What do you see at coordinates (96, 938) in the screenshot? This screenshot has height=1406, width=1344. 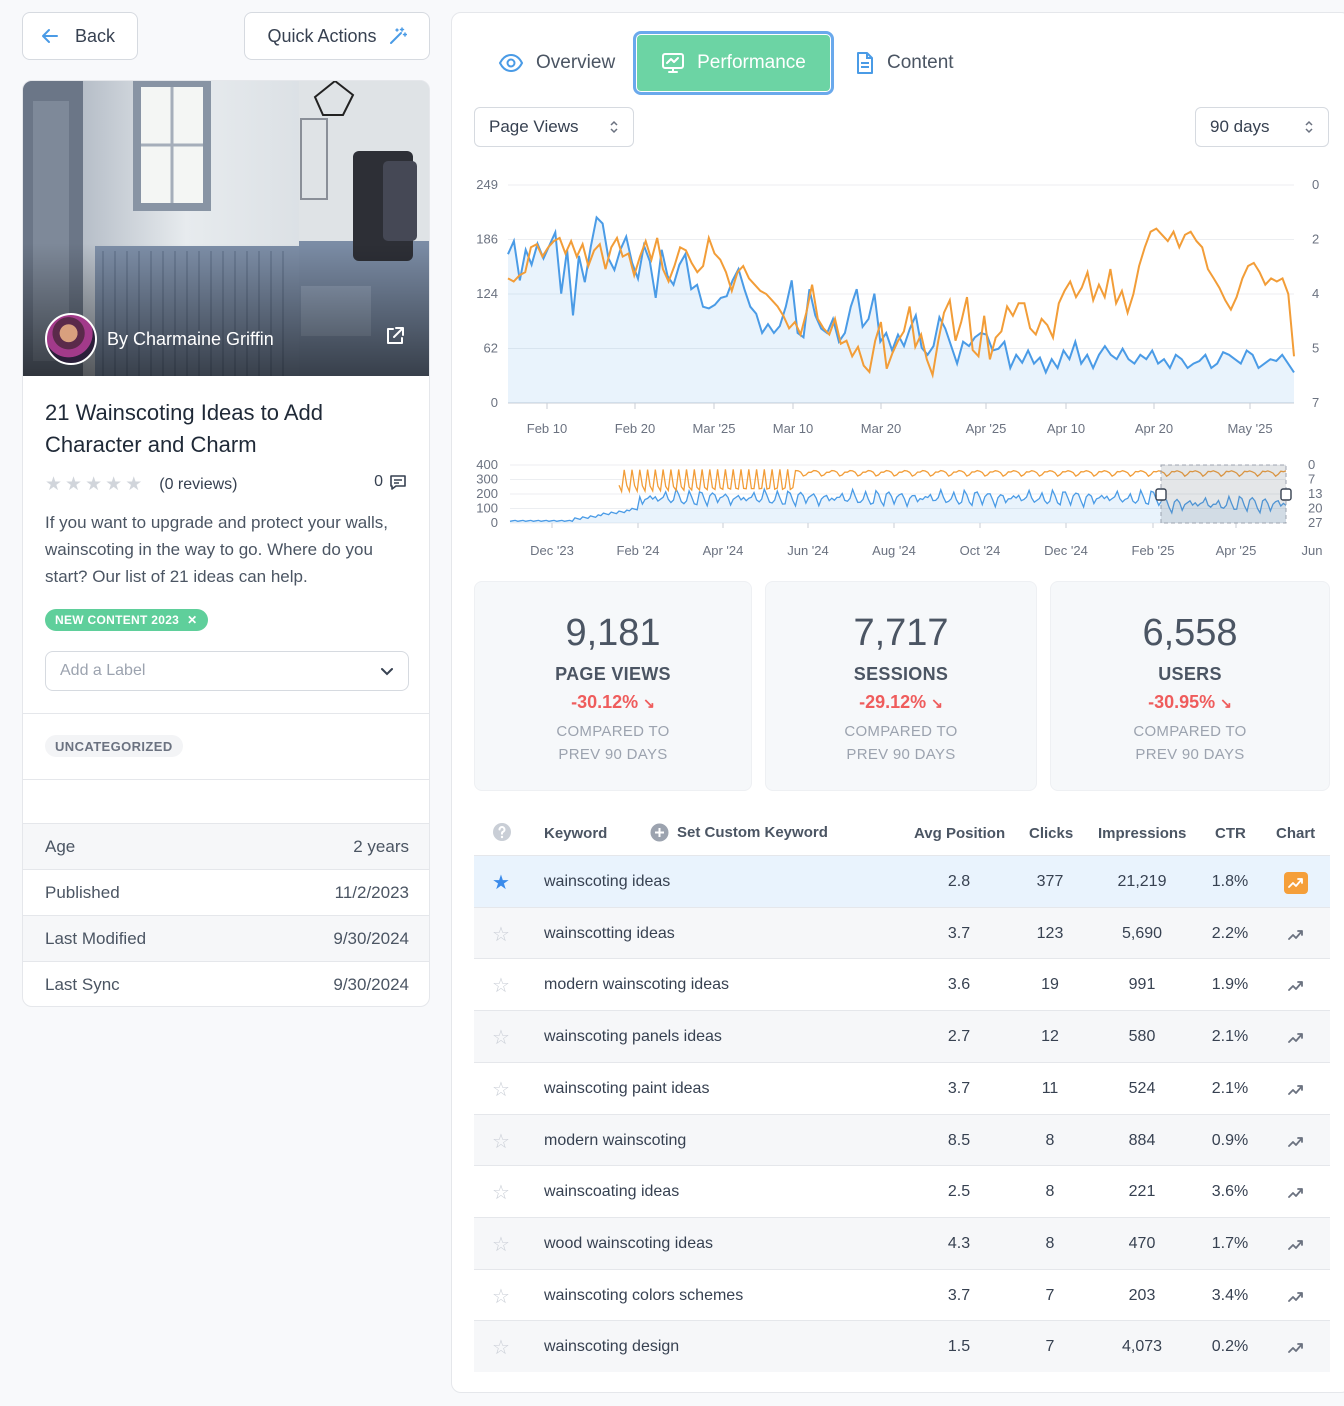 I see `meta-label: Last Modified` at bounding box center [96, 938].